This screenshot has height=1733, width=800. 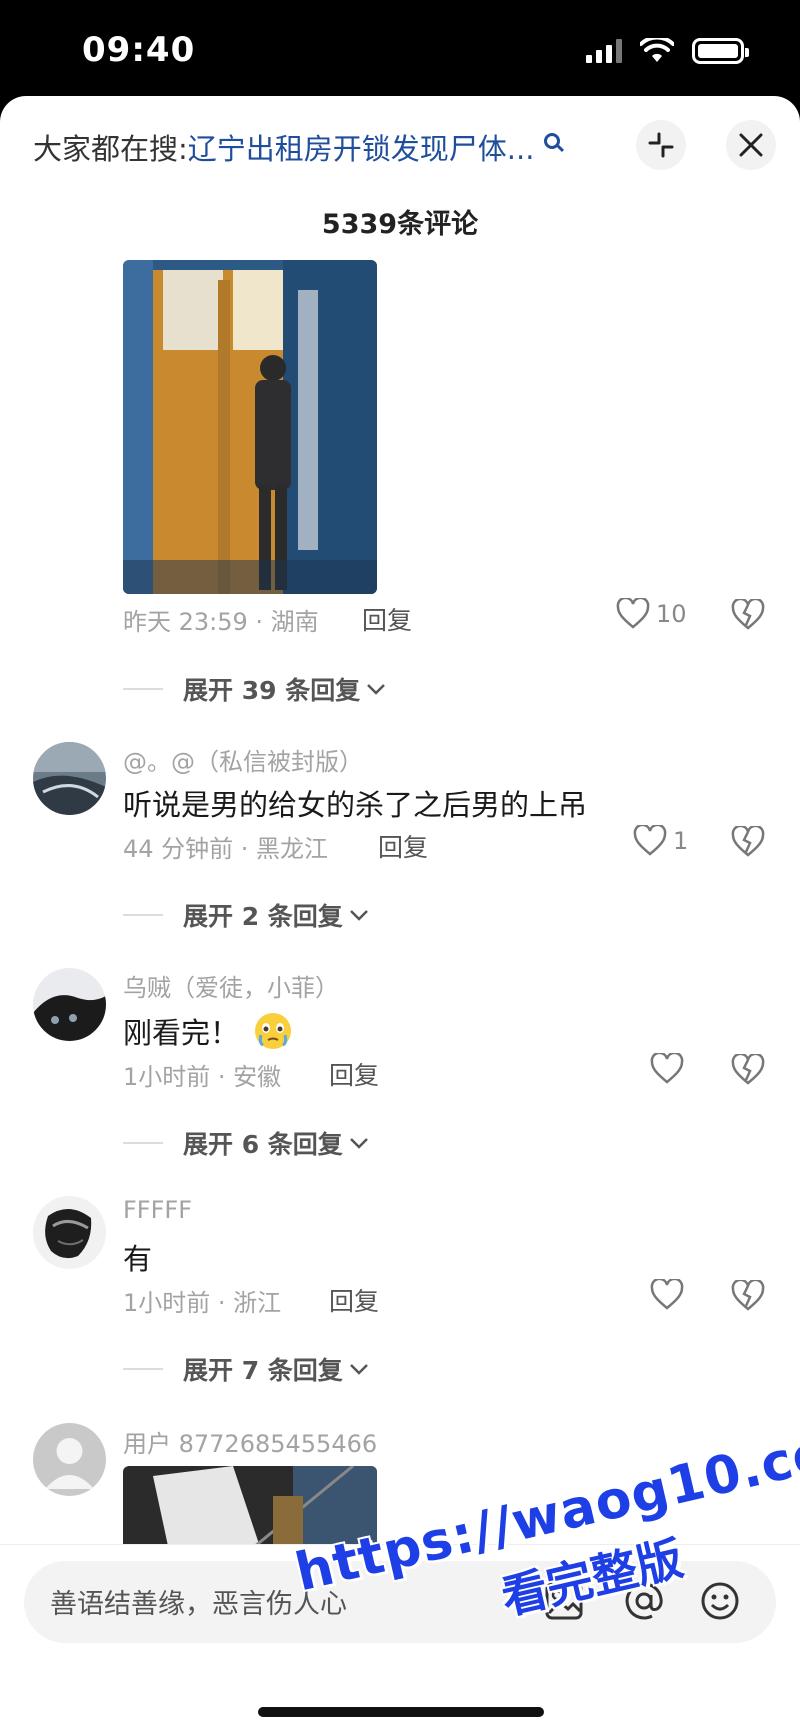 I want to click on expand-replies: 展开 6 条回复, so click(x=246, y=1143).